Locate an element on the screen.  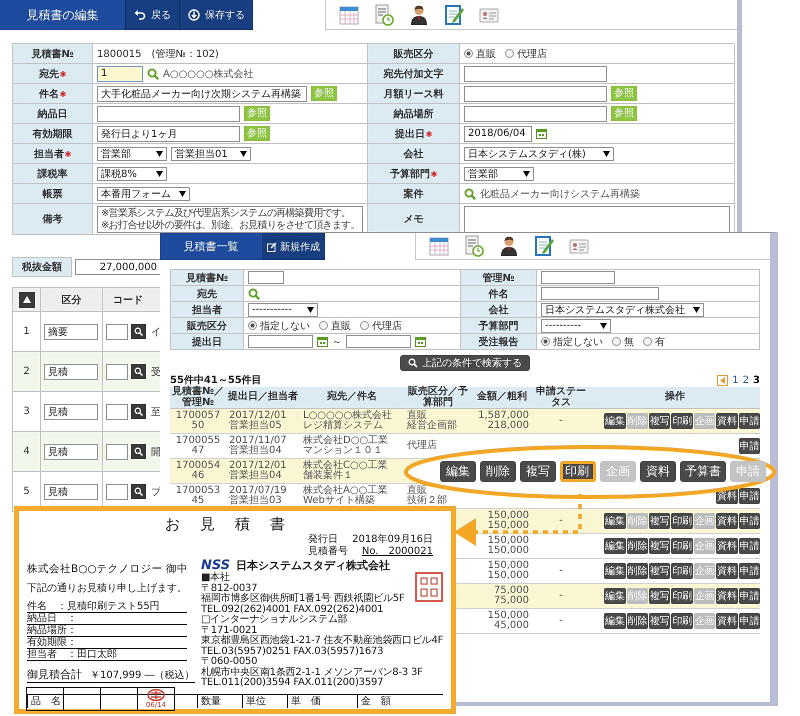
input-field: 大手化粧品メーカー向け次期システム再構築 is located at coordinates (202, 94).